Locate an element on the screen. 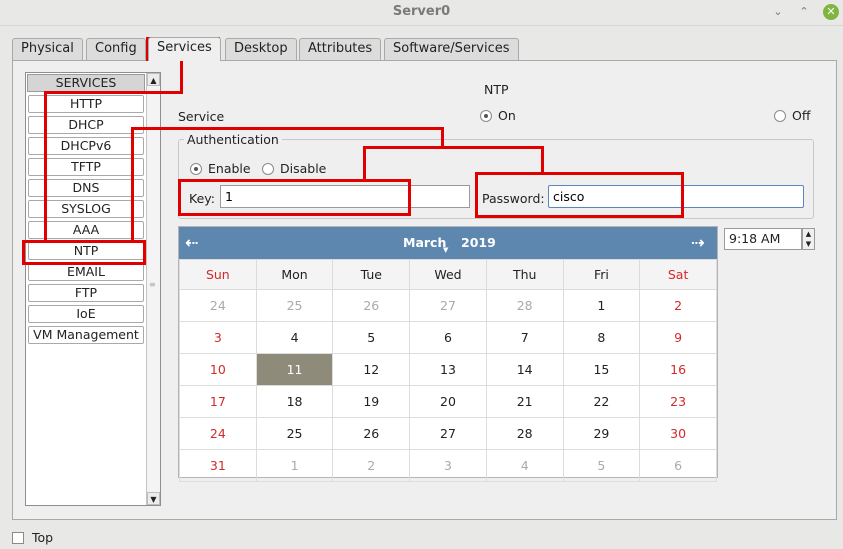 Image resolution: width=843 pixels, height=549 pixels. day-cell: 31 is located at coordinates (218, 465).